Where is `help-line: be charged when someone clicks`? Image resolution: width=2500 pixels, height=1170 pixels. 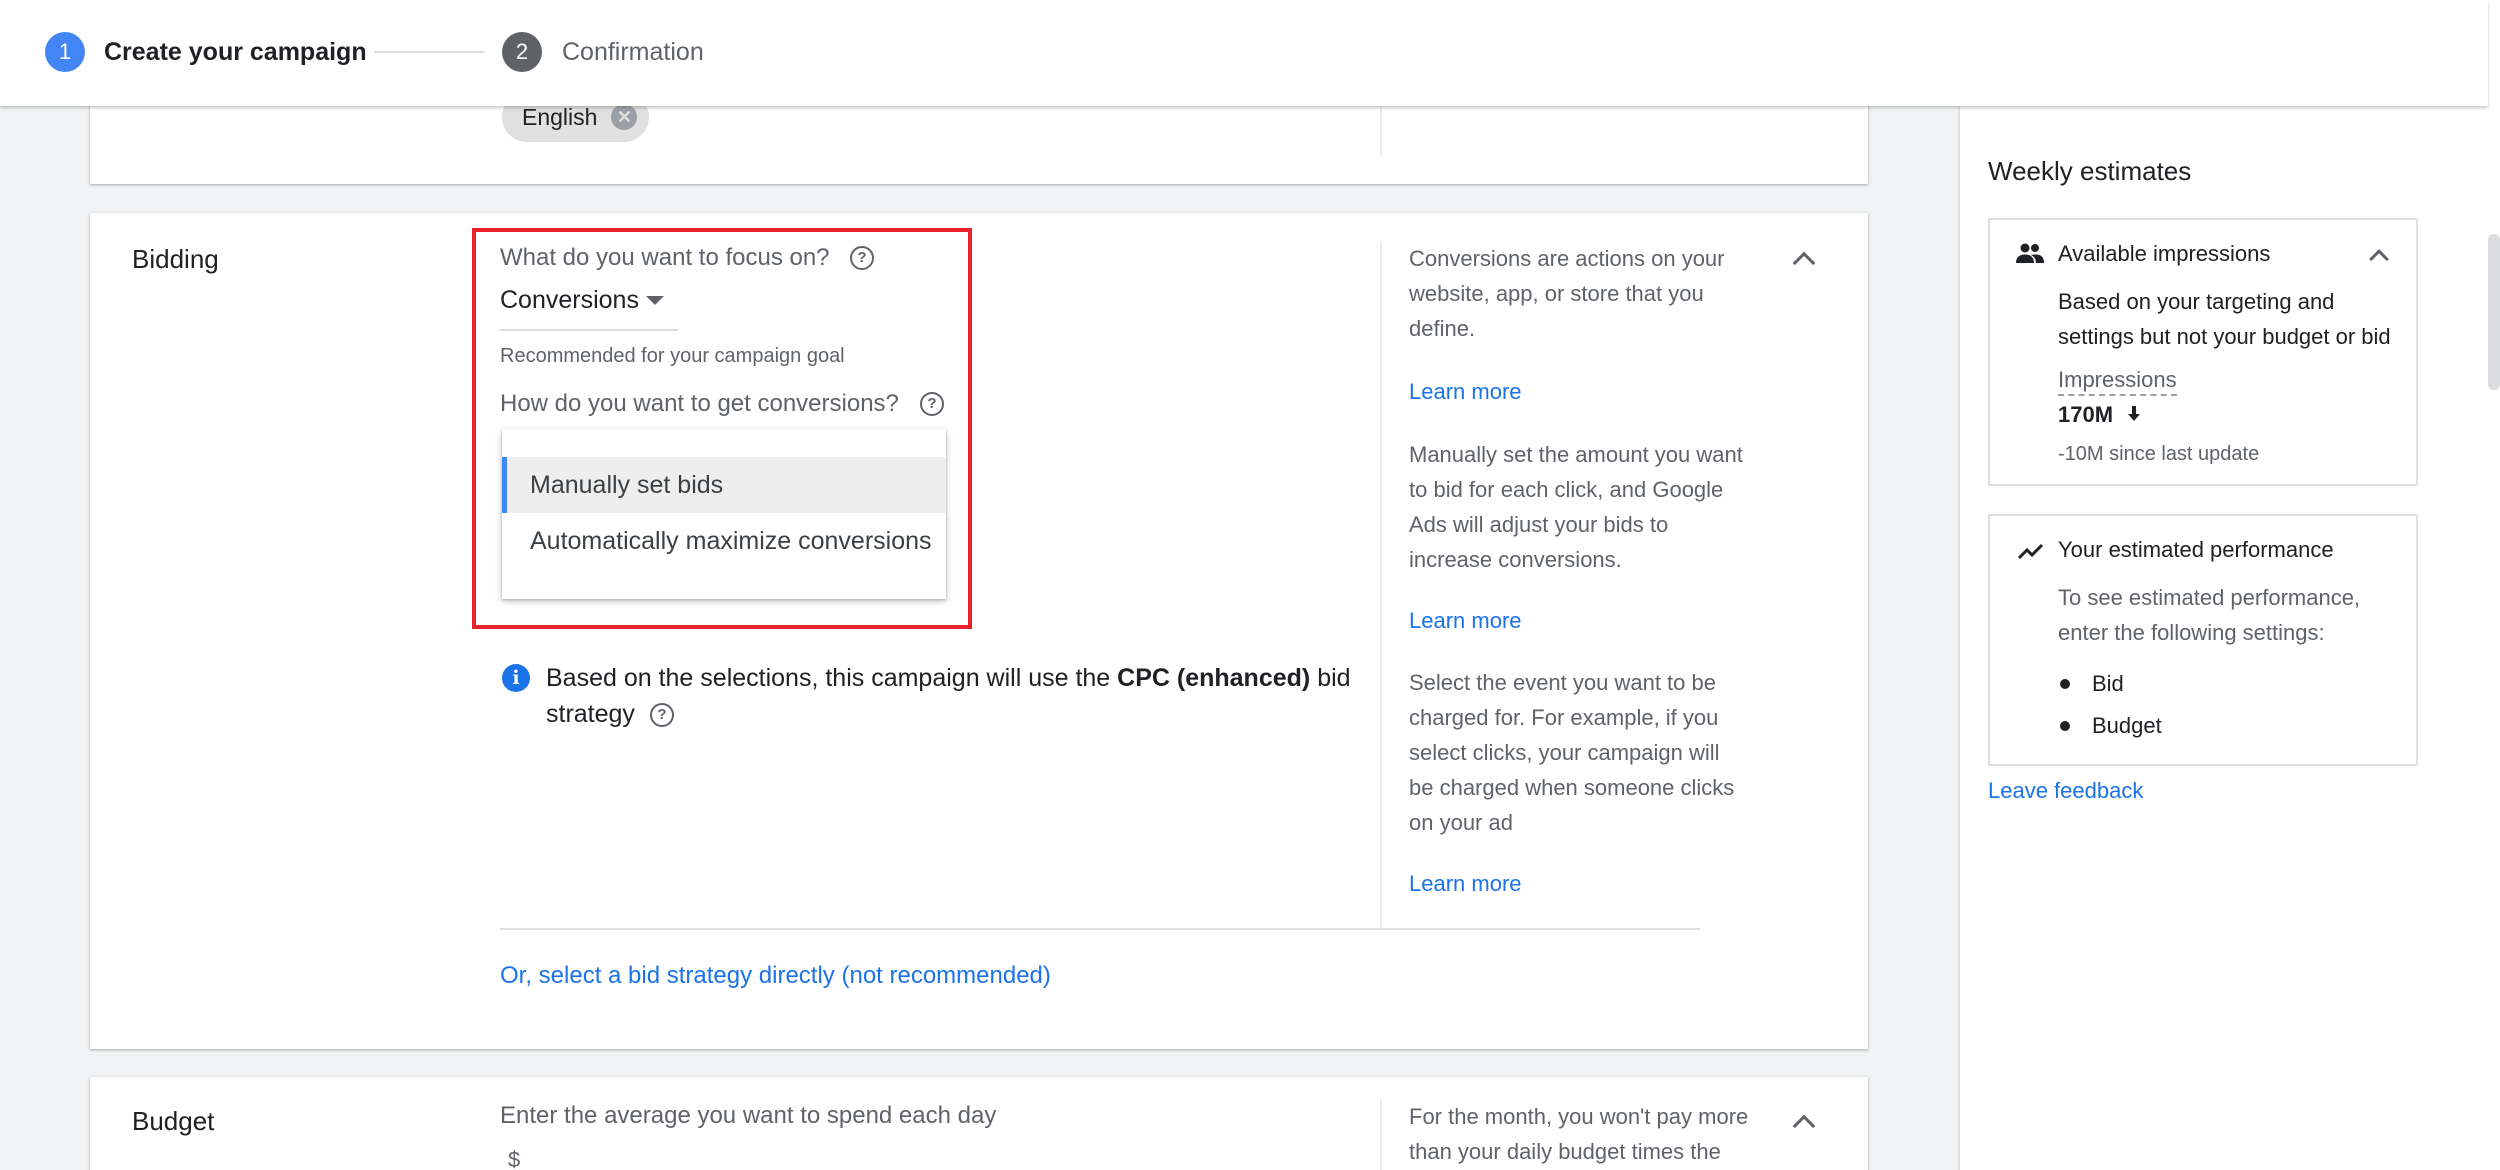 help-line: be charged when someone clicks is located at coordinates (1572, 787).